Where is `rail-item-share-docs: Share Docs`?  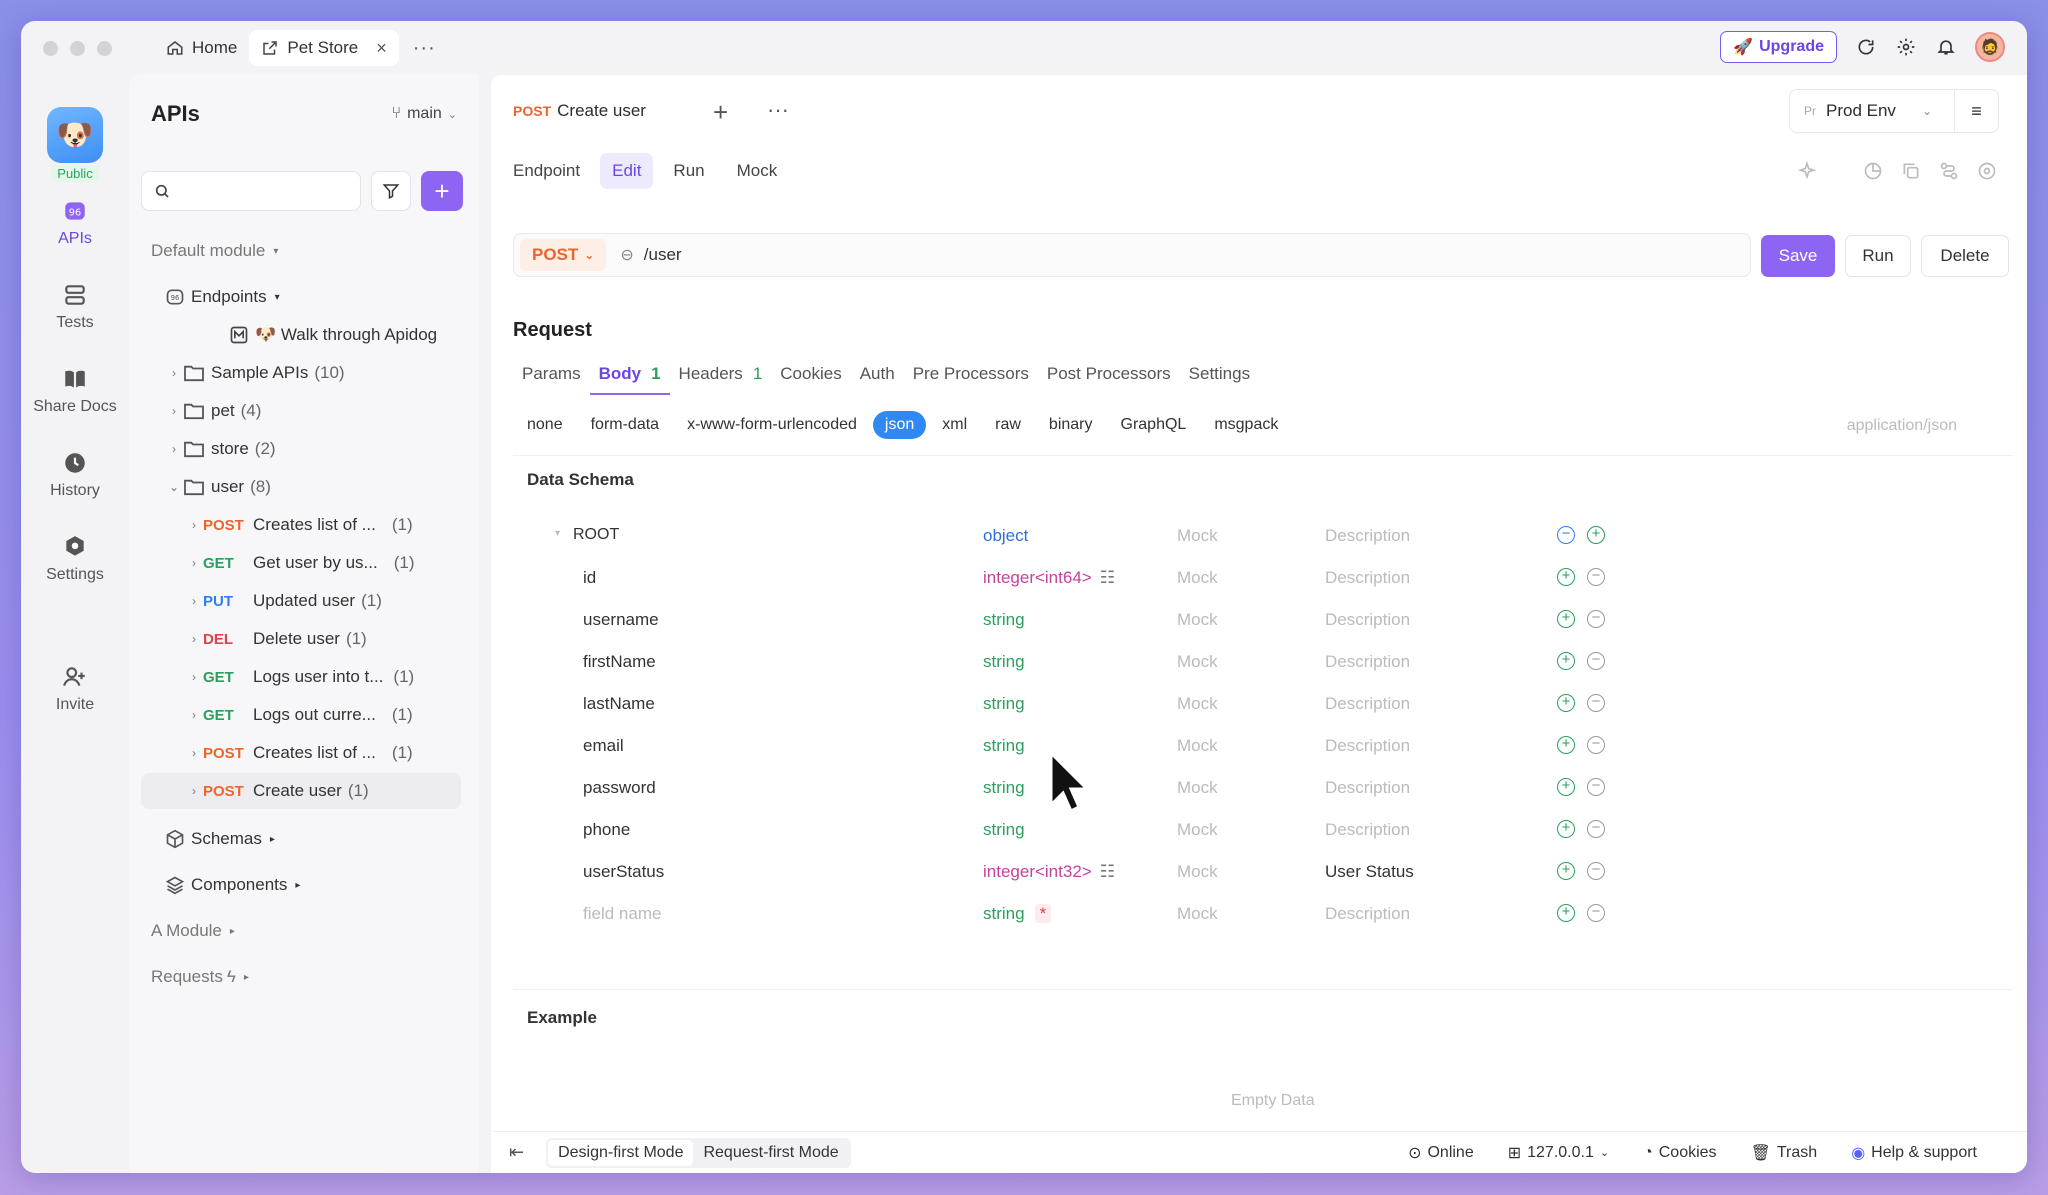
rail-item-share-docs: Share Docs is located at coordinates (75, 391).